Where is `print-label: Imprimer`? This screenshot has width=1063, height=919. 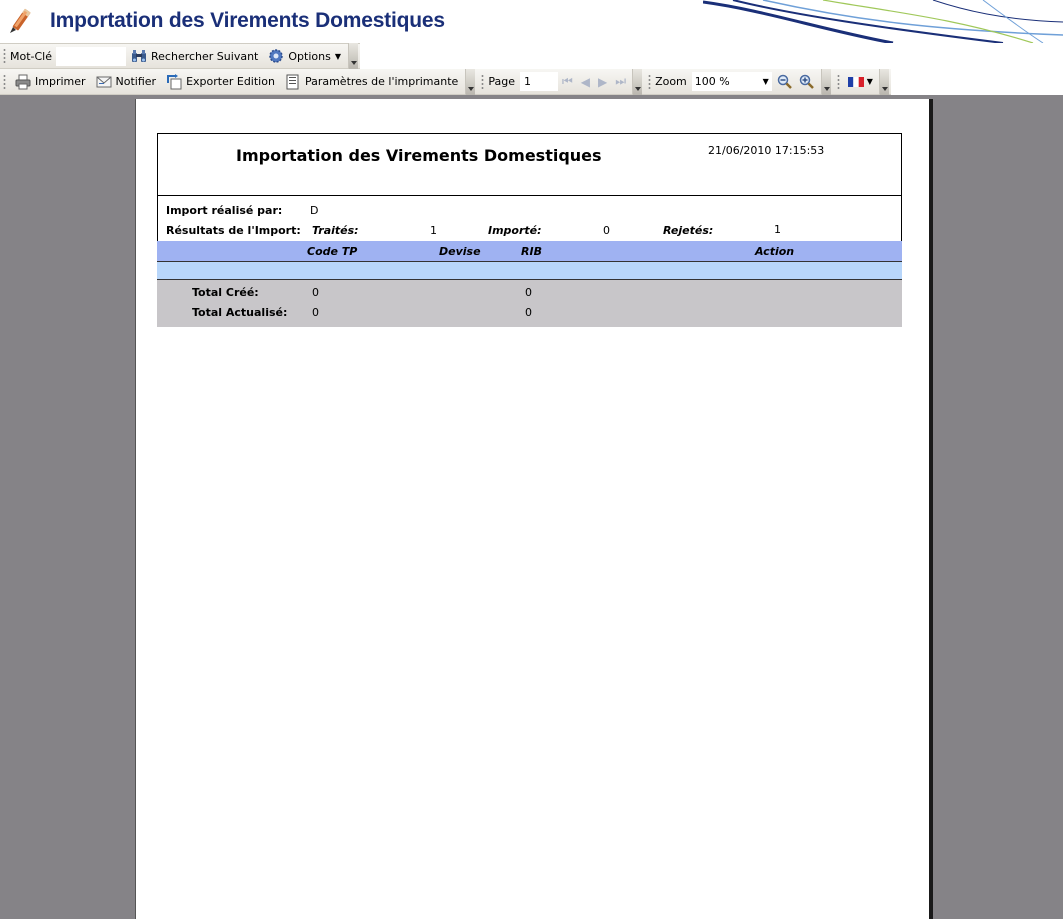
print-label: Imprimer is located at coordinates (60, 81).